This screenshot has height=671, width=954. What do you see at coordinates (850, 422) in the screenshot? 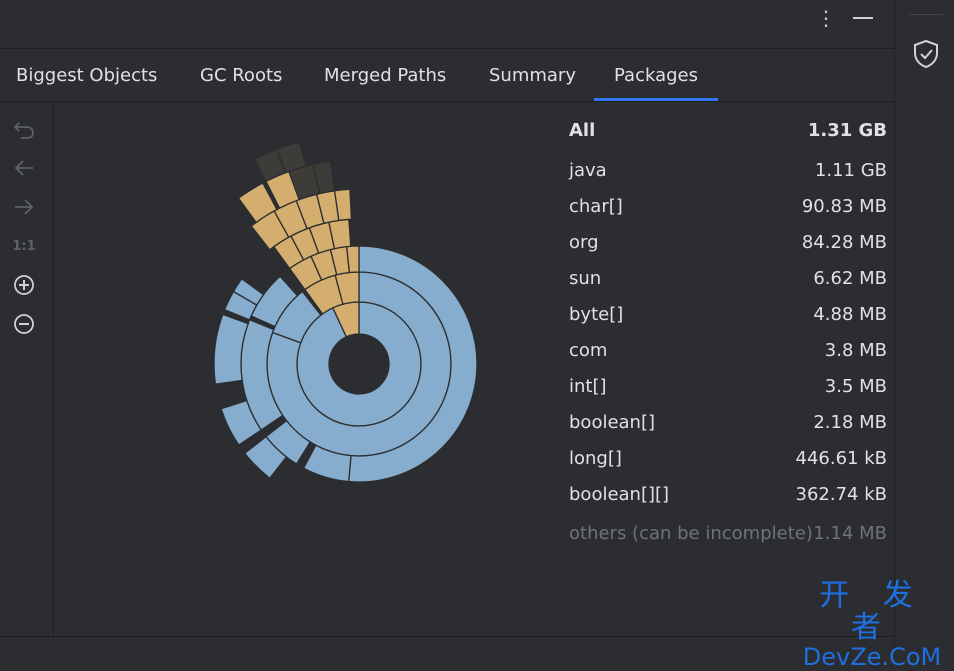
I see `package-size: 2.18 MB` at bounding box center [850, 422].